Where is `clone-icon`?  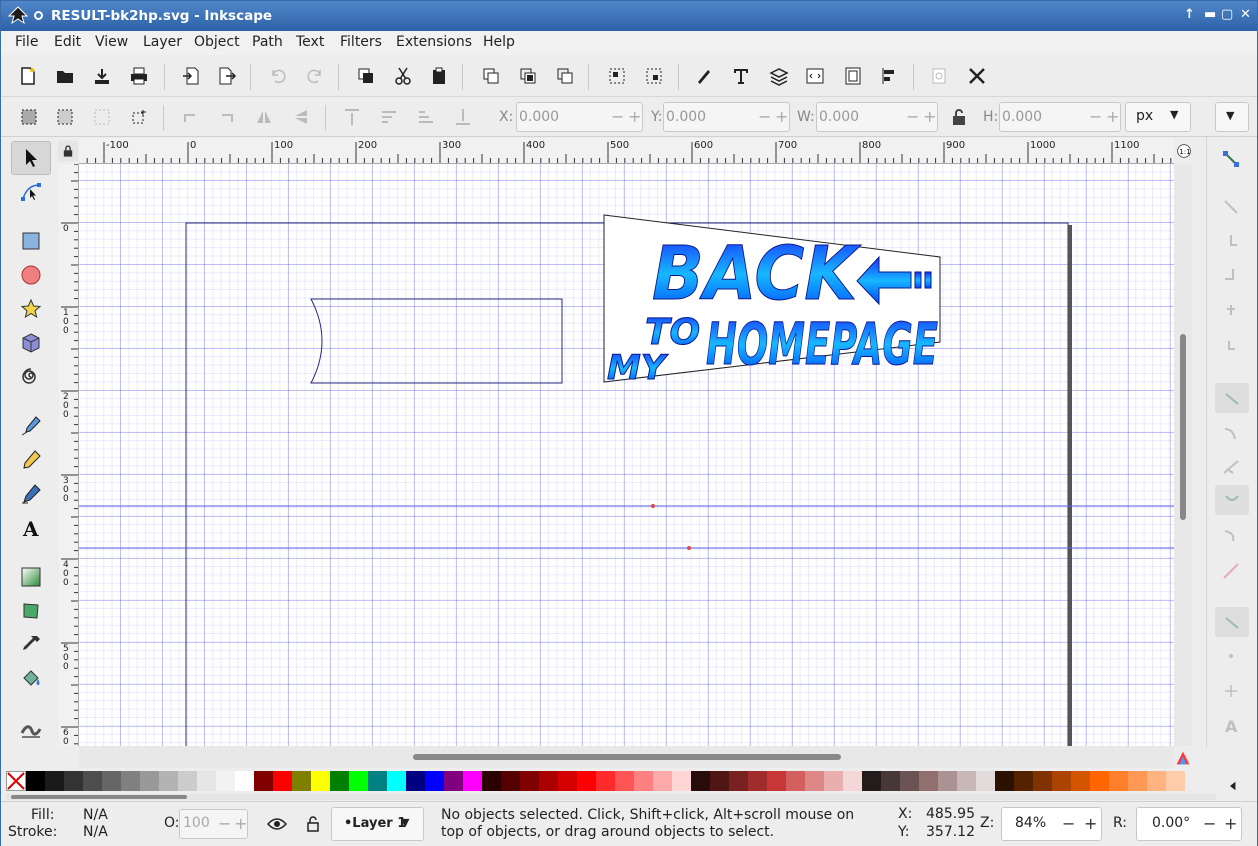
clone-icon is located at coordinates (528, 76).